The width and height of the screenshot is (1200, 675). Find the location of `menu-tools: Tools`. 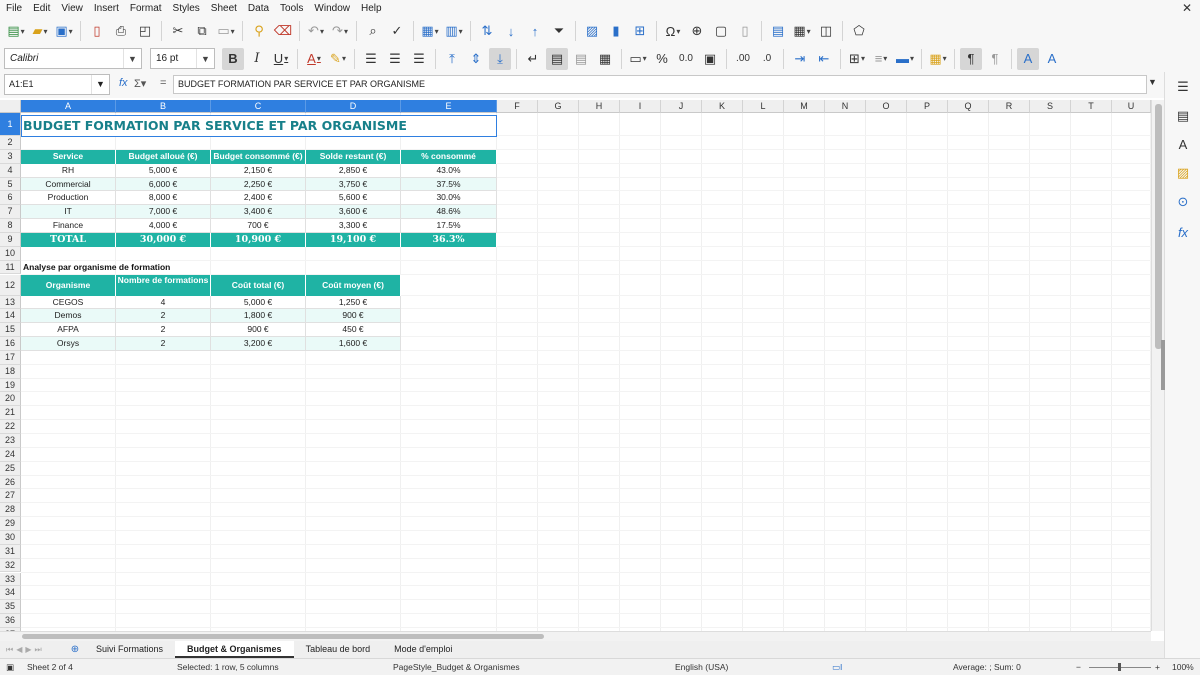

menu-tools: Tools is located at coordinates (291, 8).